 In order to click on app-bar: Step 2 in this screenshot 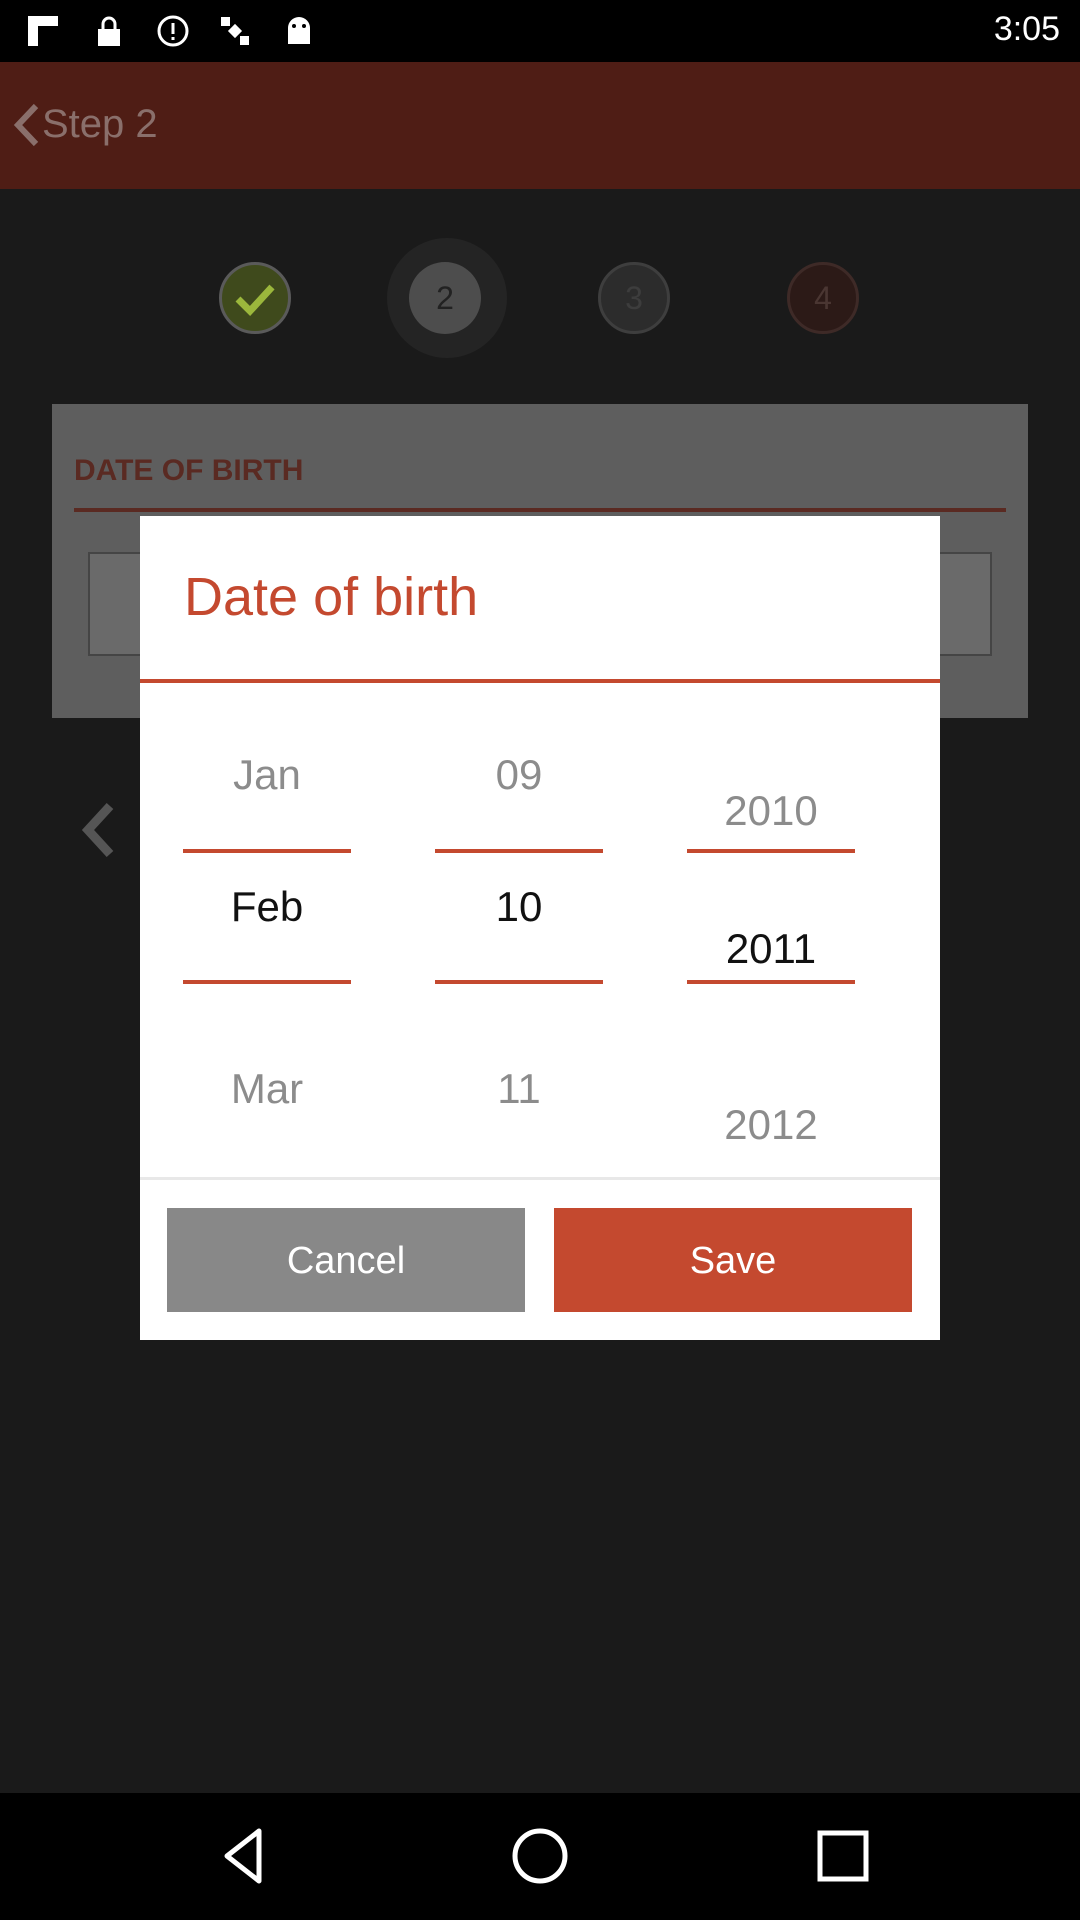, I will do `click(540, 125)`.